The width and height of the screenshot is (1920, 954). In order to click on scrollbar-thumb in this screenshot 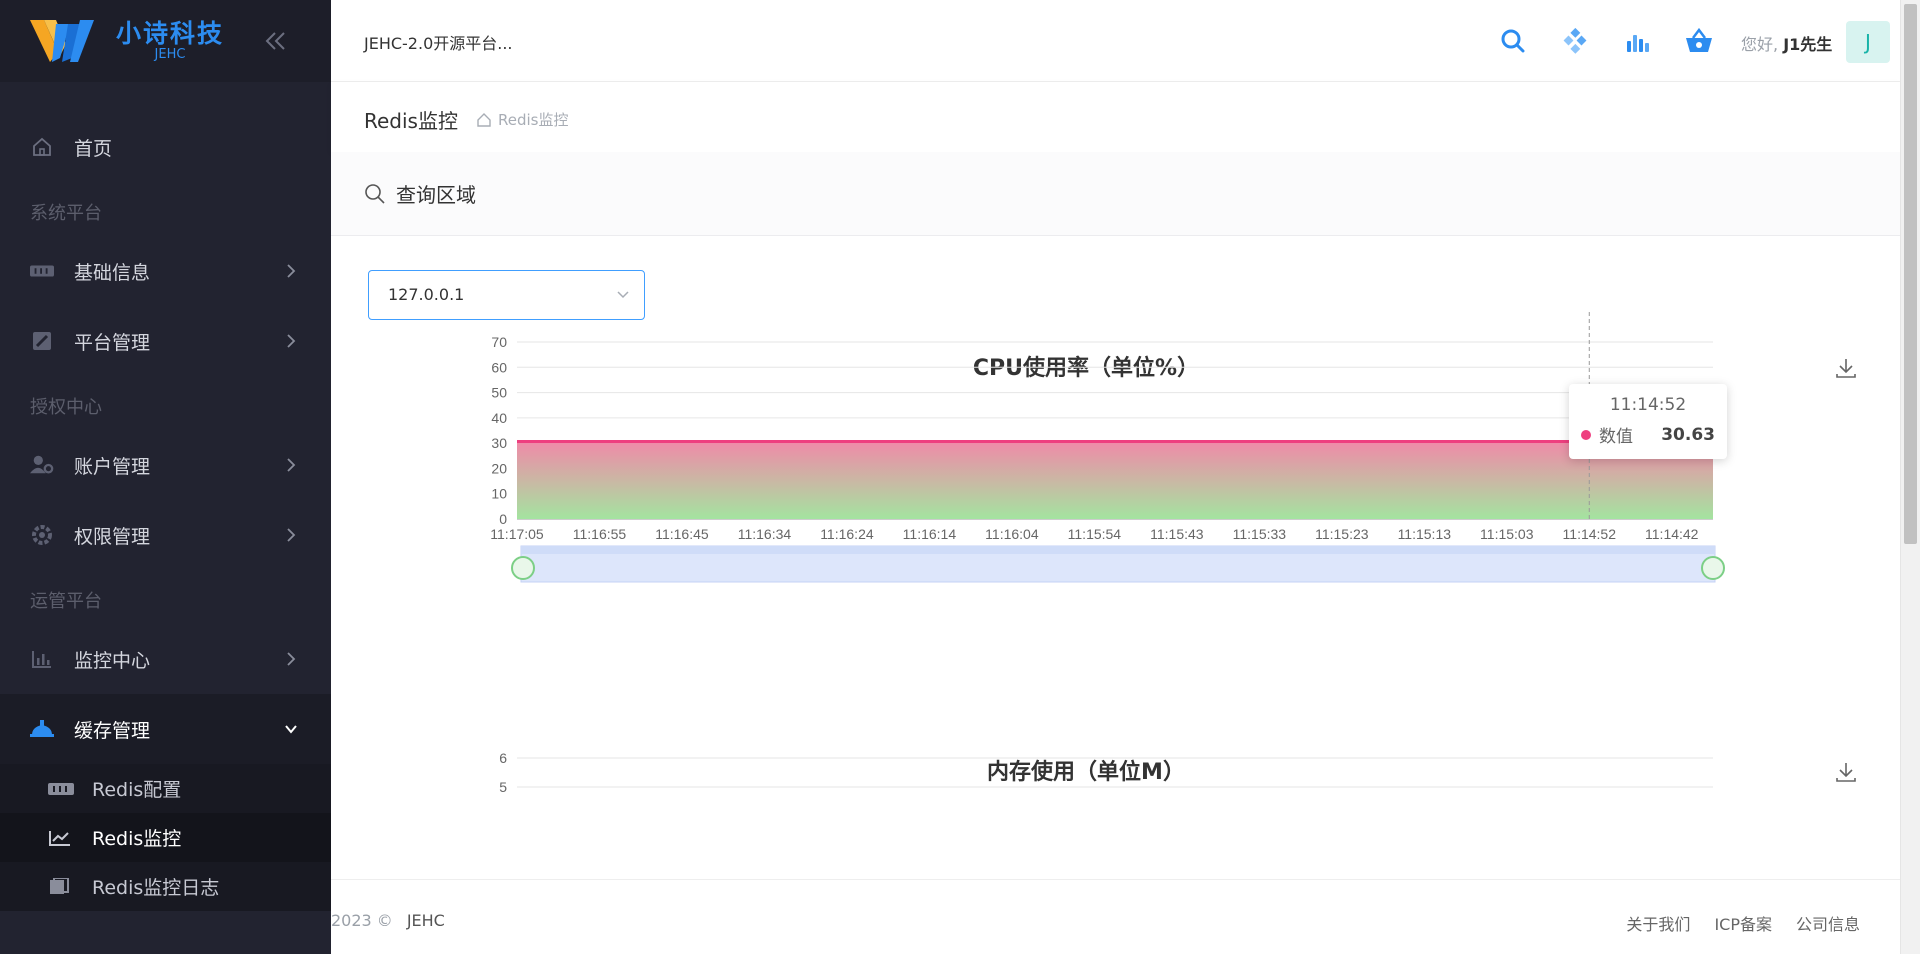, I will do `click(1910, 274)`.